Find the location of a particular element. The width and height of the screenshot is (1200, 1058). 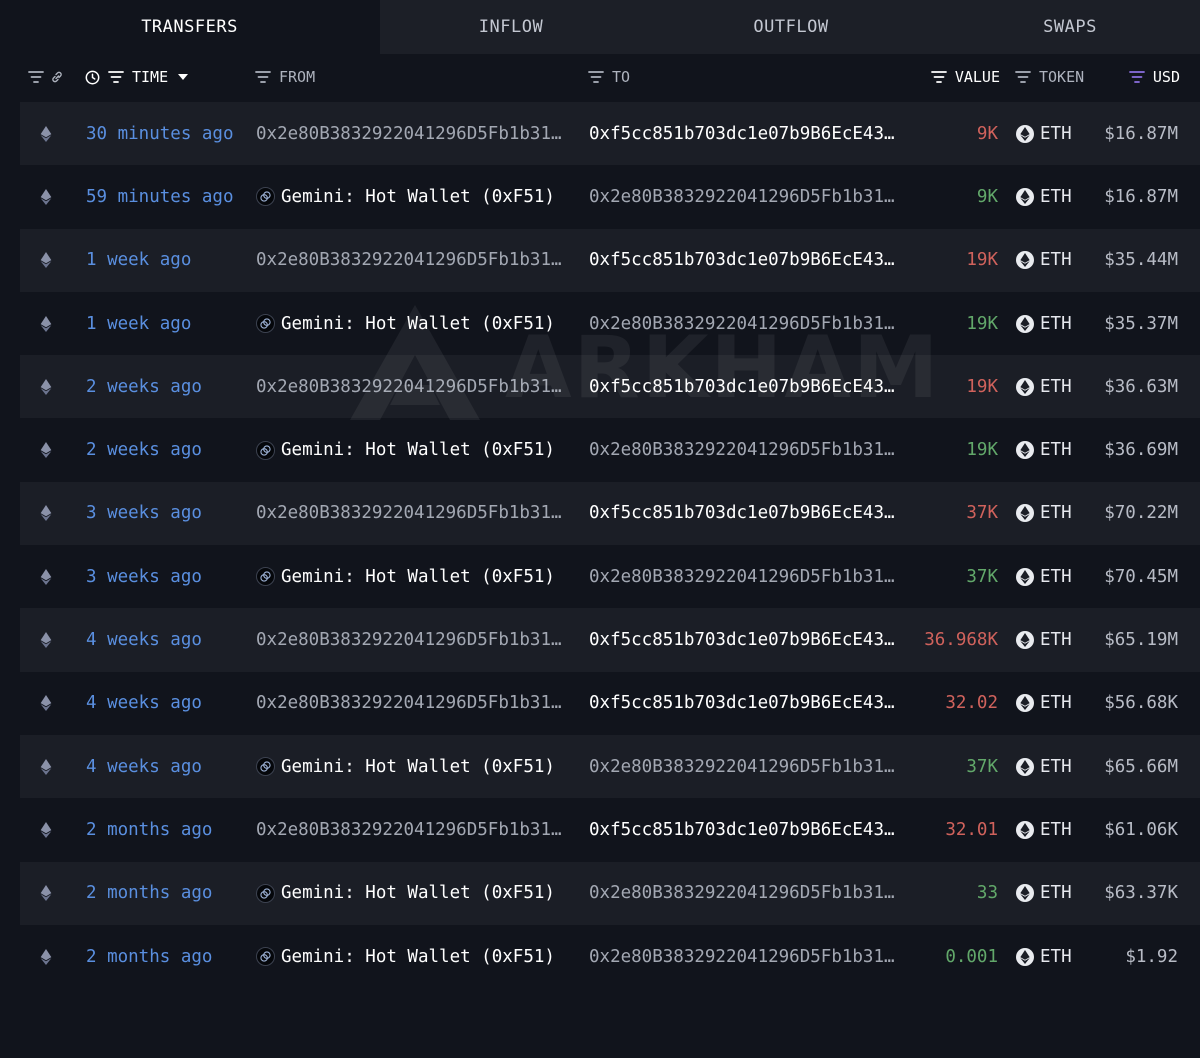

from-column-header: FROM is located at coordinates (355, 77).